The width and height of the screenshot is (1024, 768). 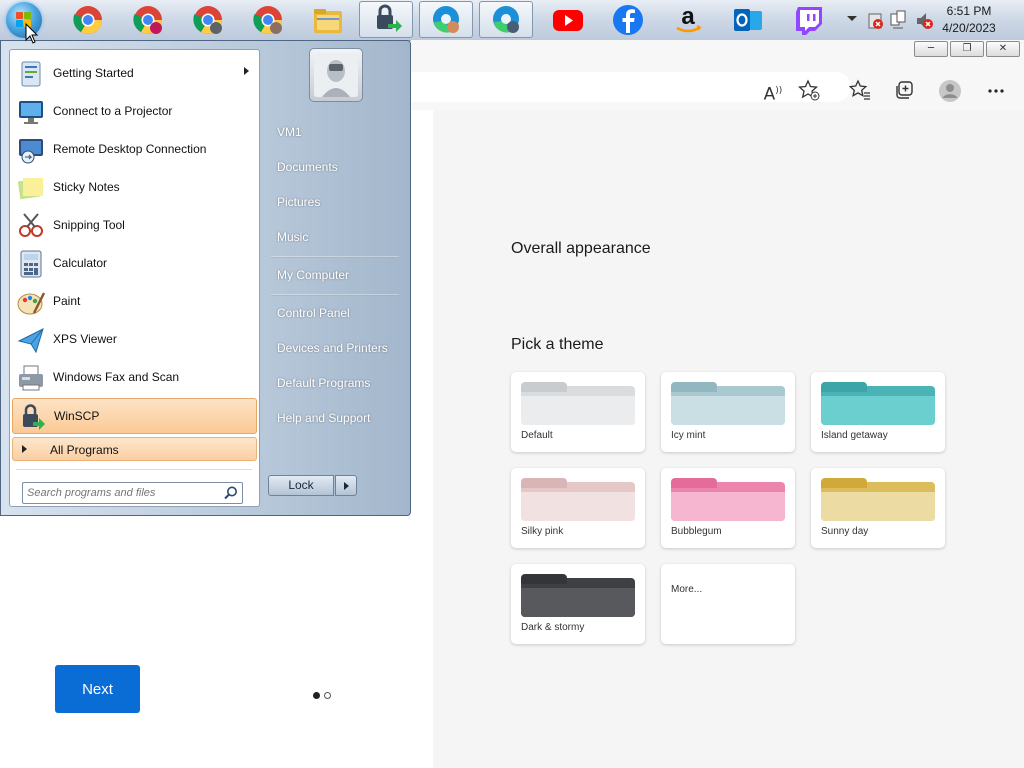 I want to click on program-item: Getting Started, so click(x=134, y=74).